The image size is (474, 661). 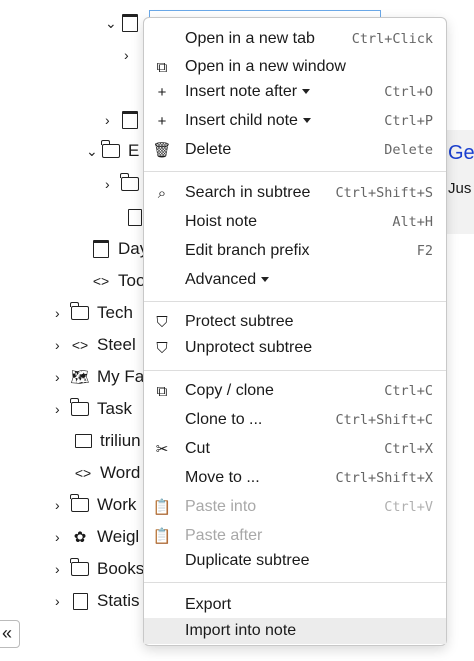 What do you see at coordinates (295, 348) in the screenshot?
I see `menu-unprotect-subtree: ⛉ Unprotect subtree` at bounding box center [295, 348].